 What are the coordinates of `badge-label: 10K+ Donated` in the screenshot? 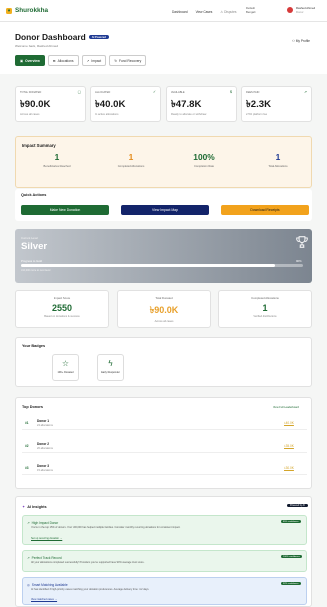 It's located at (65, 372).